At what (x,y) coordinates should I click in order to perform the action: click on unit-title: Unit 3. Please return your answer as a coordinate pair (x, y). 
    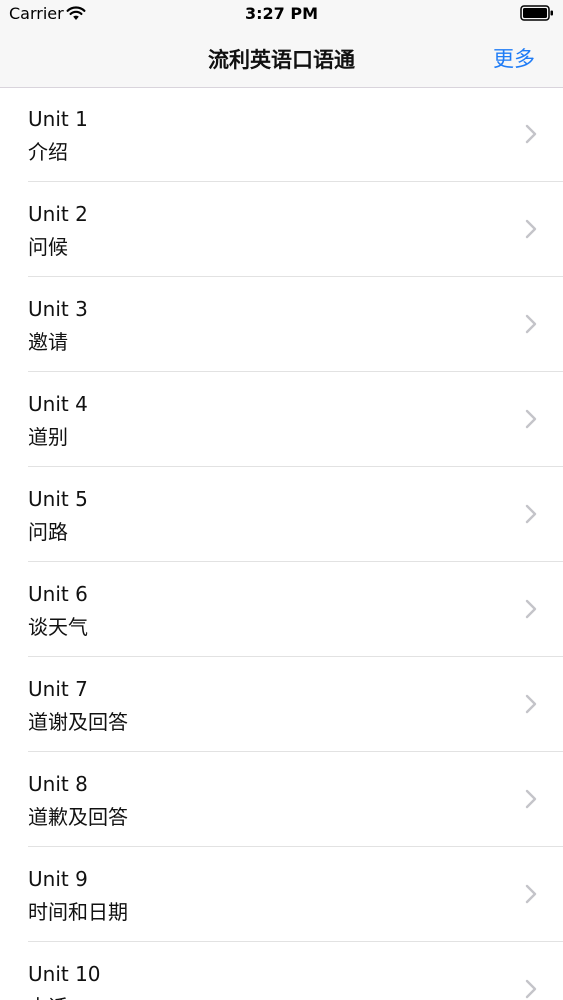
    Looking at the image, I should click on (58, 309).